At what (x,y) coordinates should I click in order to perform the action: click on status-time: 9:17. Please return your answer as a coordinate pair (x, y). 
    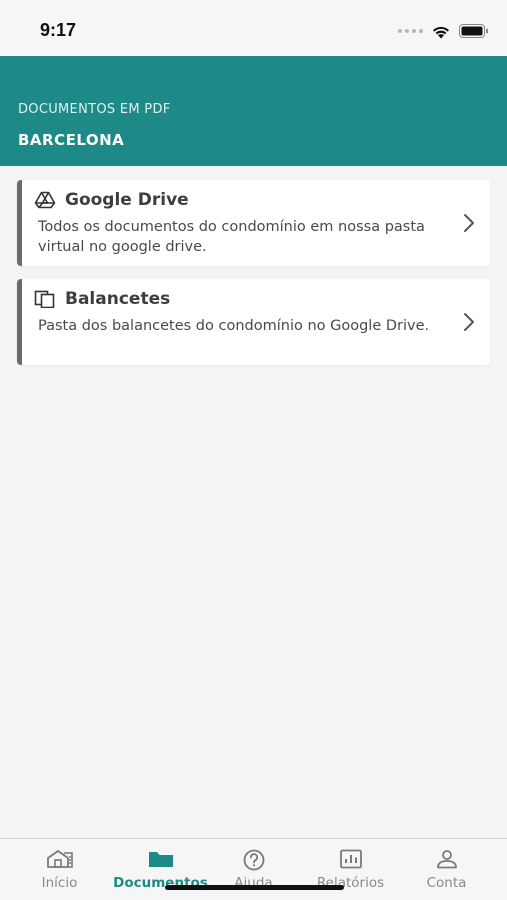
    Looking at the image, I should click on (58, 30).